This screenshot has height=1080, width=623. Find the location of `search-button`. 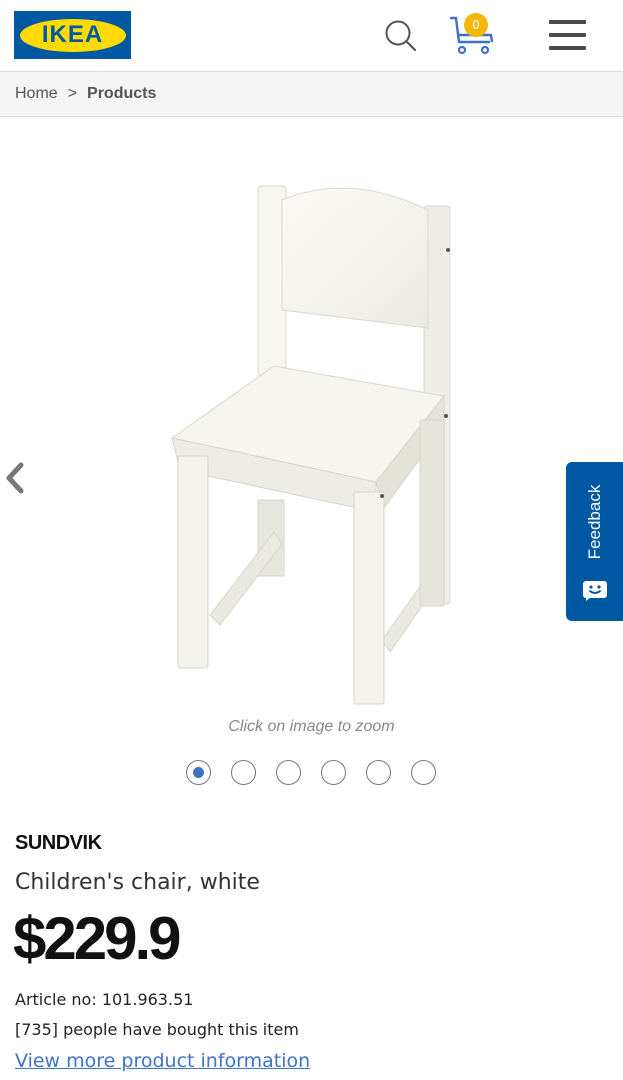

search-button is located at coordinates (401, 36).